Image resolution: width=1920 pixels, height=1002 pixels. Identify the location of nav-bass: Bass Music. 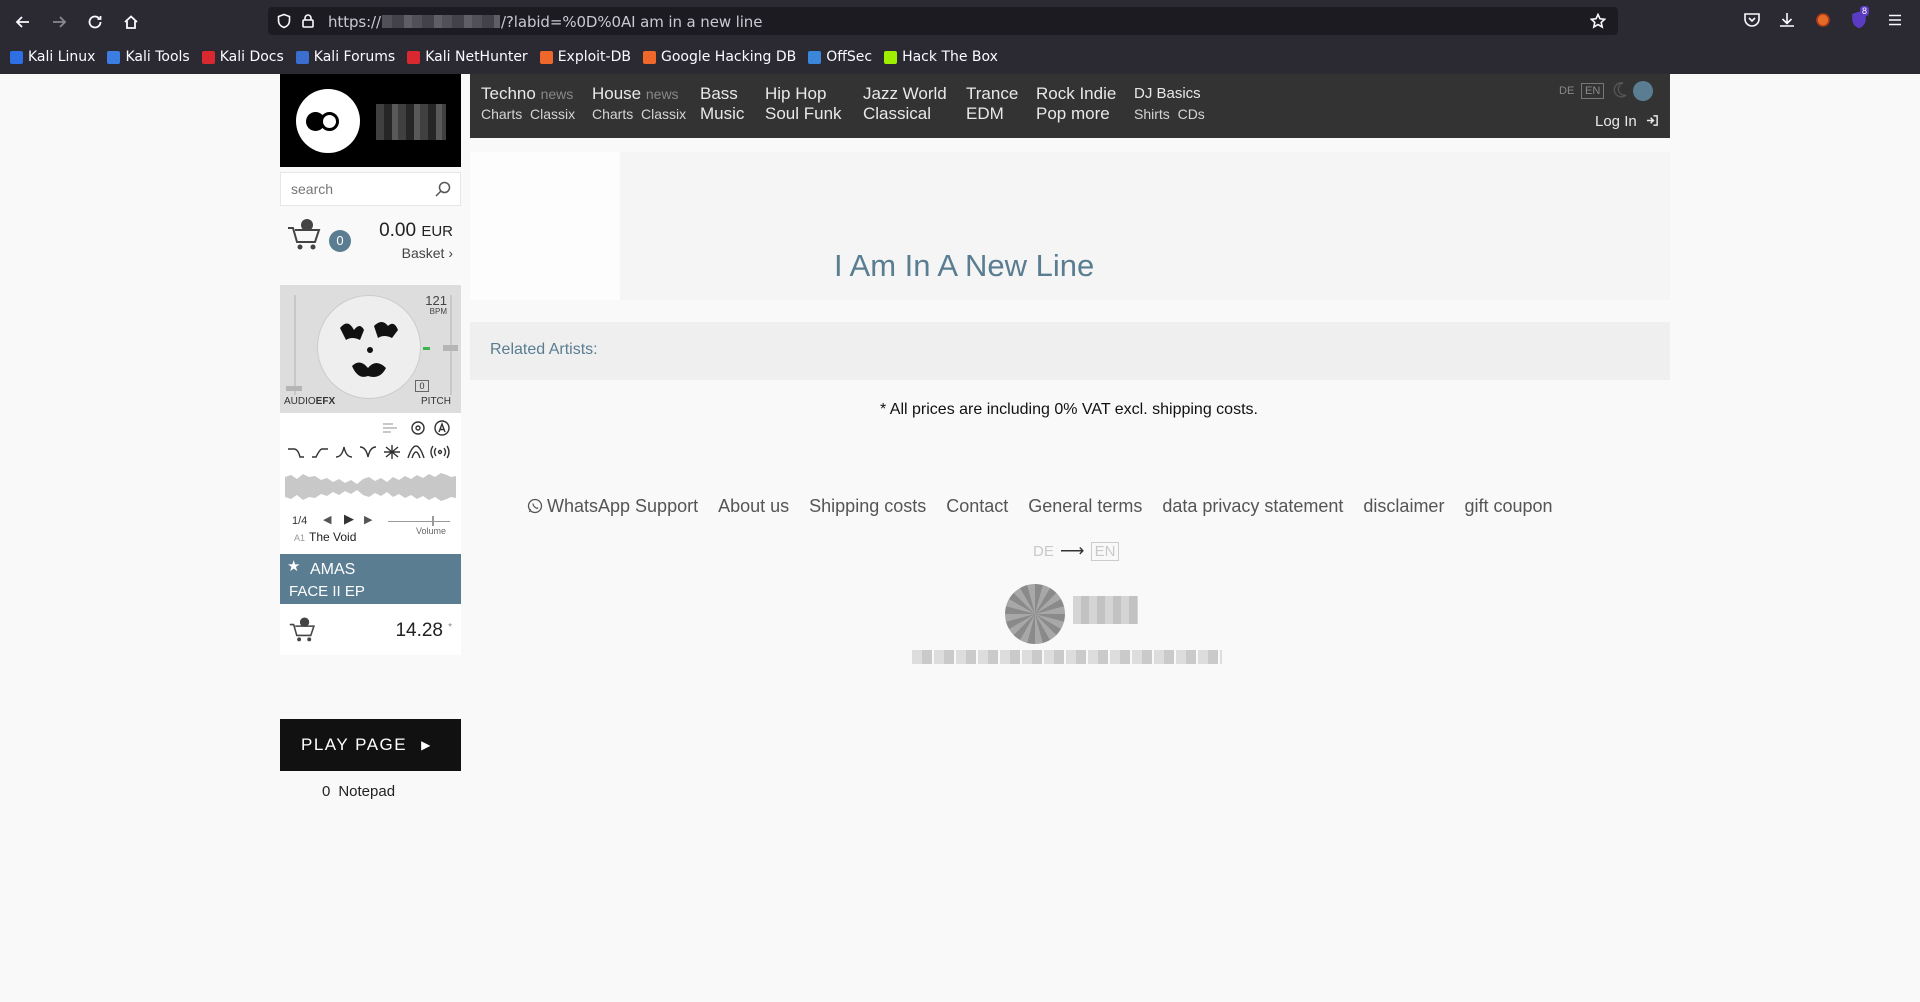
(722, 104).